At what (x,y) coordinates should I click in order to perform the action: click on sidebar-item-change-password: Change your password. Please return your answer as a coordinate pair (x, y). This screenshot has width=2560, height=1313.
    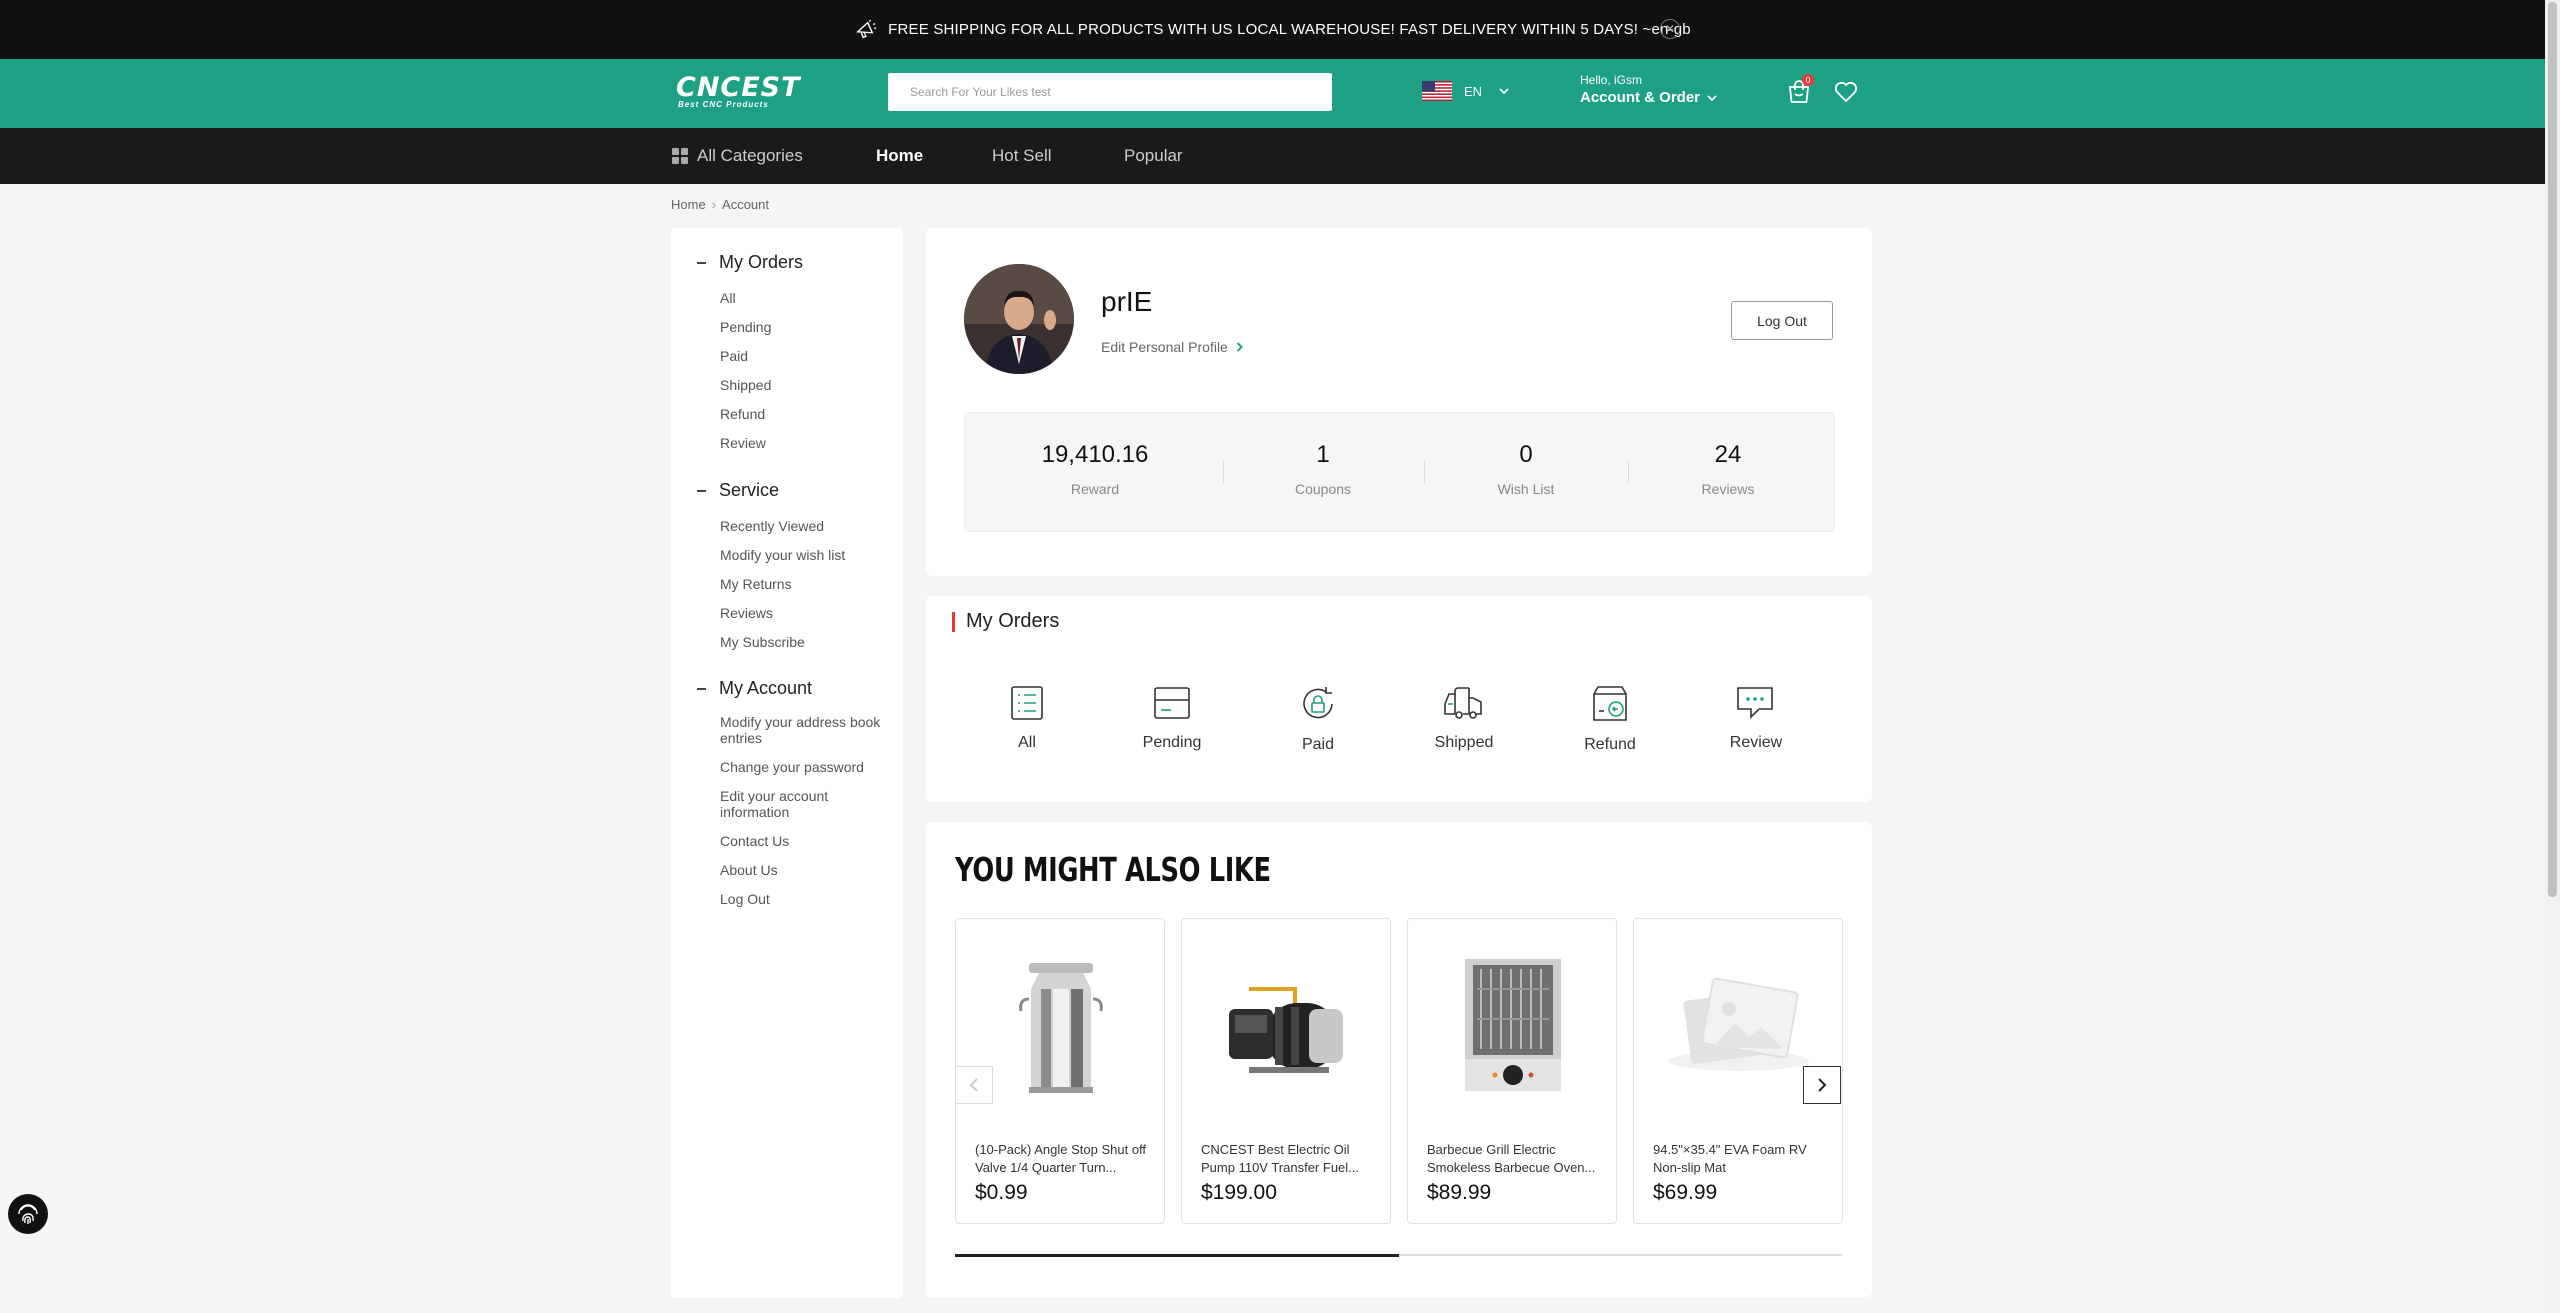
    Looking at the image, I should click on (805, 767).